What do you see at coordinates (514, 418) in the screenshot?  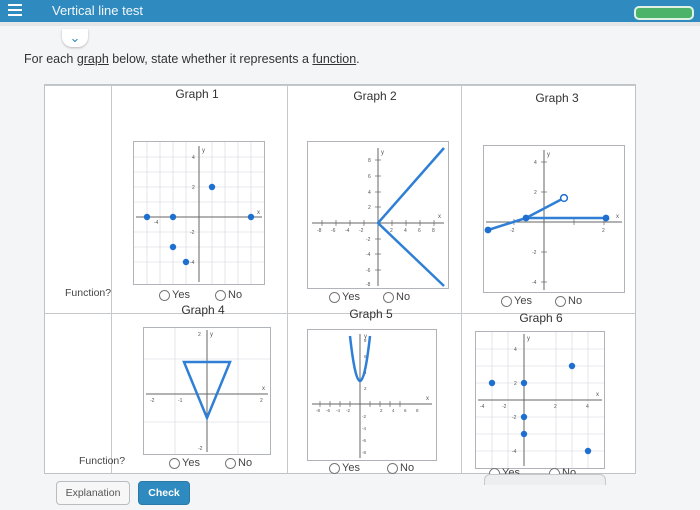 I see `graph-6-tick: -2` at bounding box center [514, 418].